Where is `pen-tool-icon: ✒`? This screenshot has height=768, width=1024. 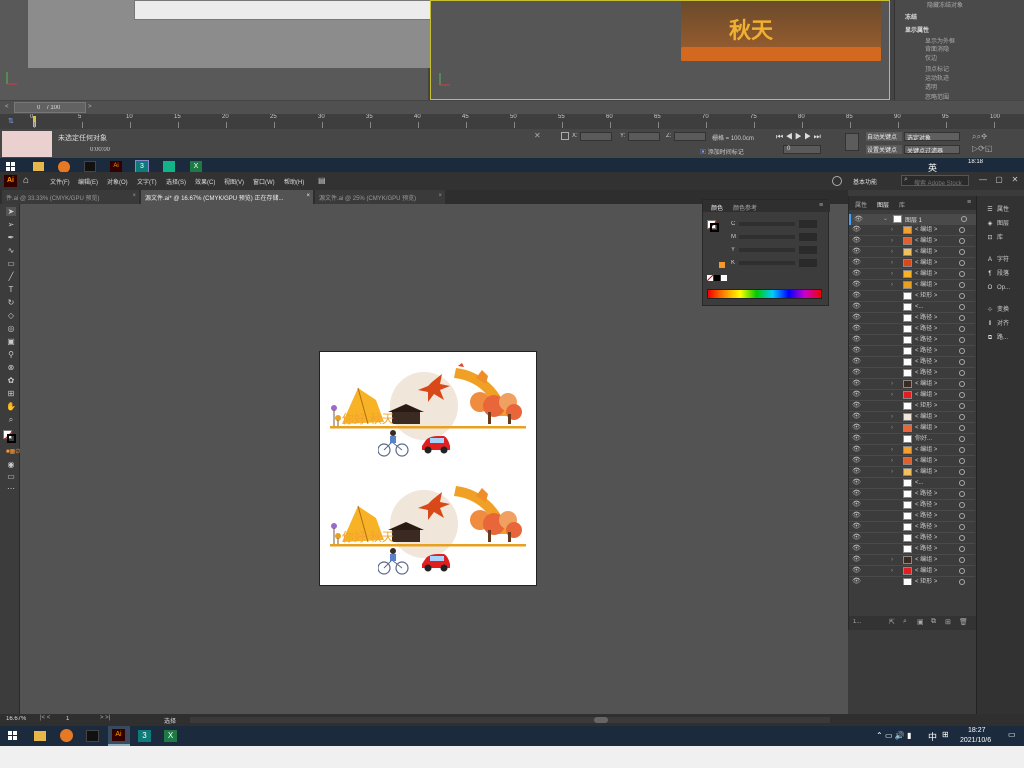
pen-tool-icon: ✒ is located at coordinates (11, 237).